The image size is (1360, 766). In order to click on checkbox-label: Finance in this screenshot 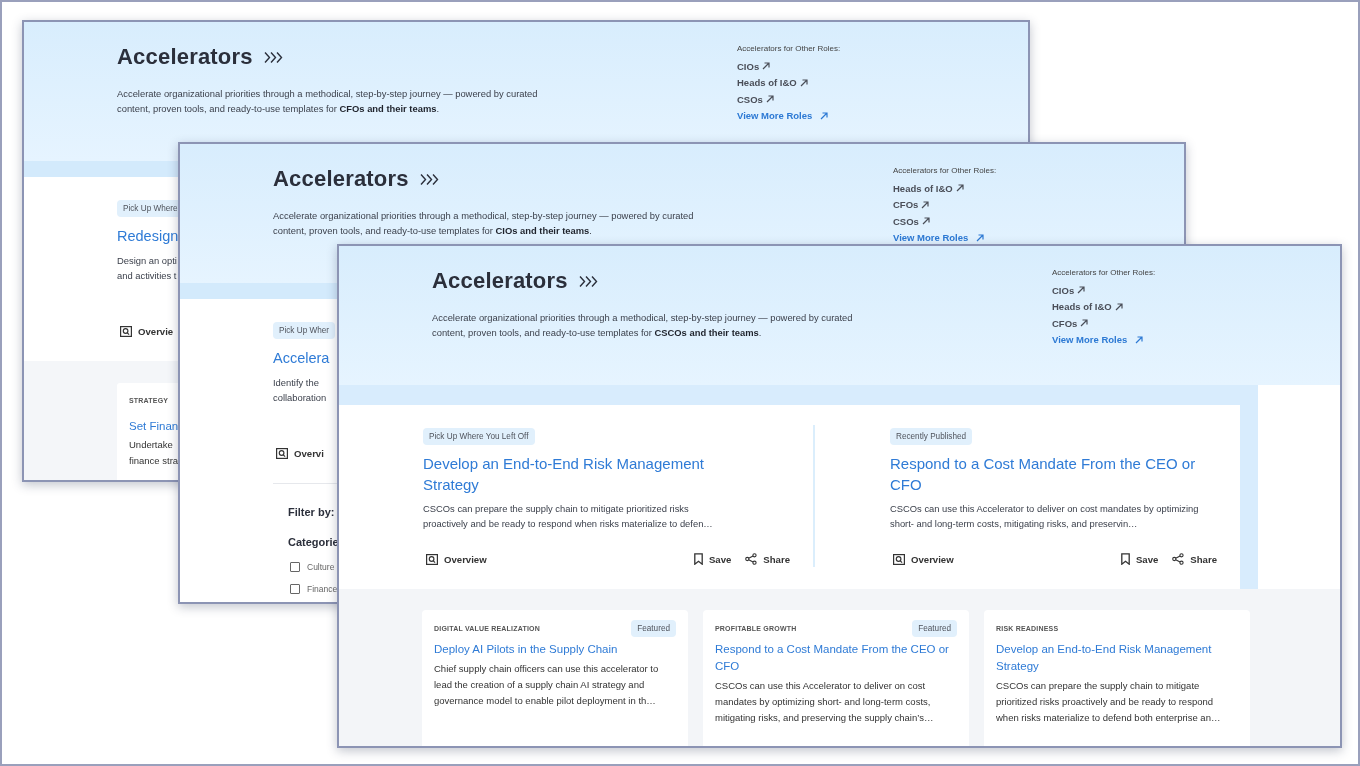, I will do `click(322, 589)`.